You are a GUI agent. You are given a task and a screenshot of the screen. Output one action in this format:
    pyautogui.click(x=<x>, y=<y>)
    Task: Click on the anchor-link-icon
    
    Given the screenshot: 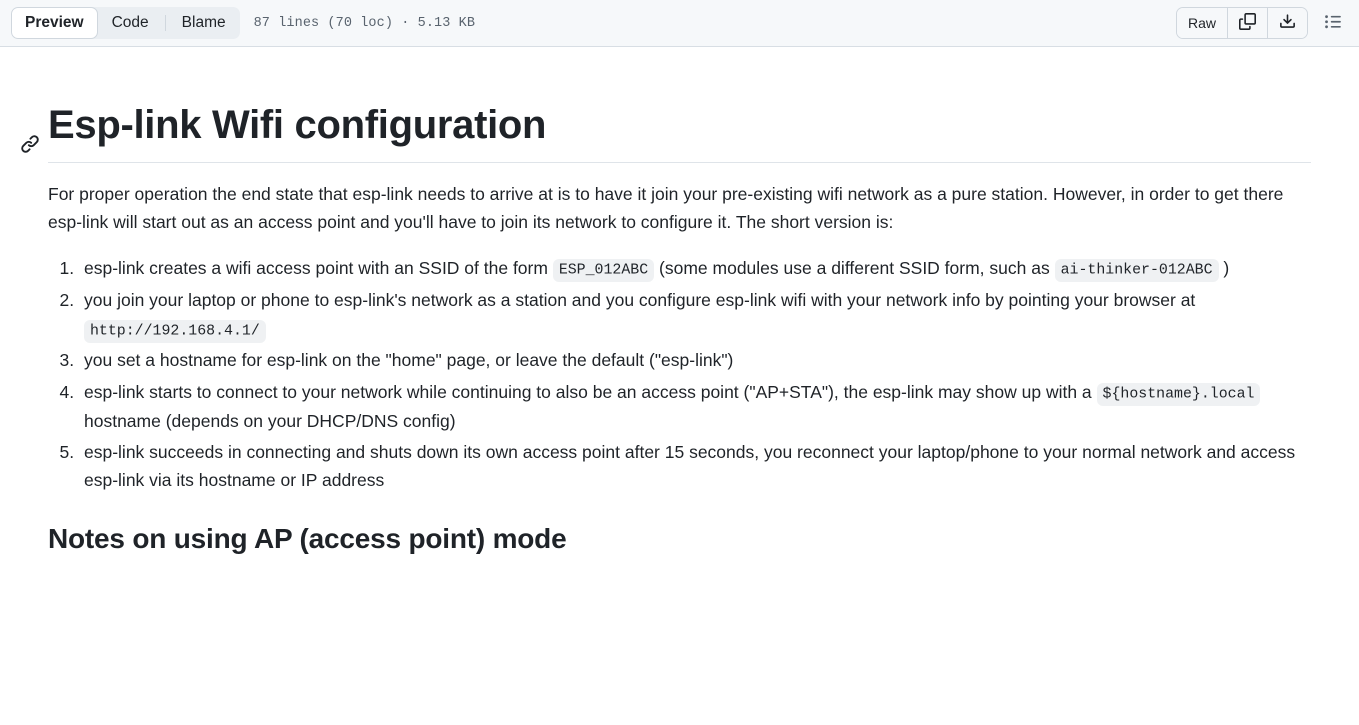 What is the action you would take?
    pyautogui.click(x=30, y=134)
    